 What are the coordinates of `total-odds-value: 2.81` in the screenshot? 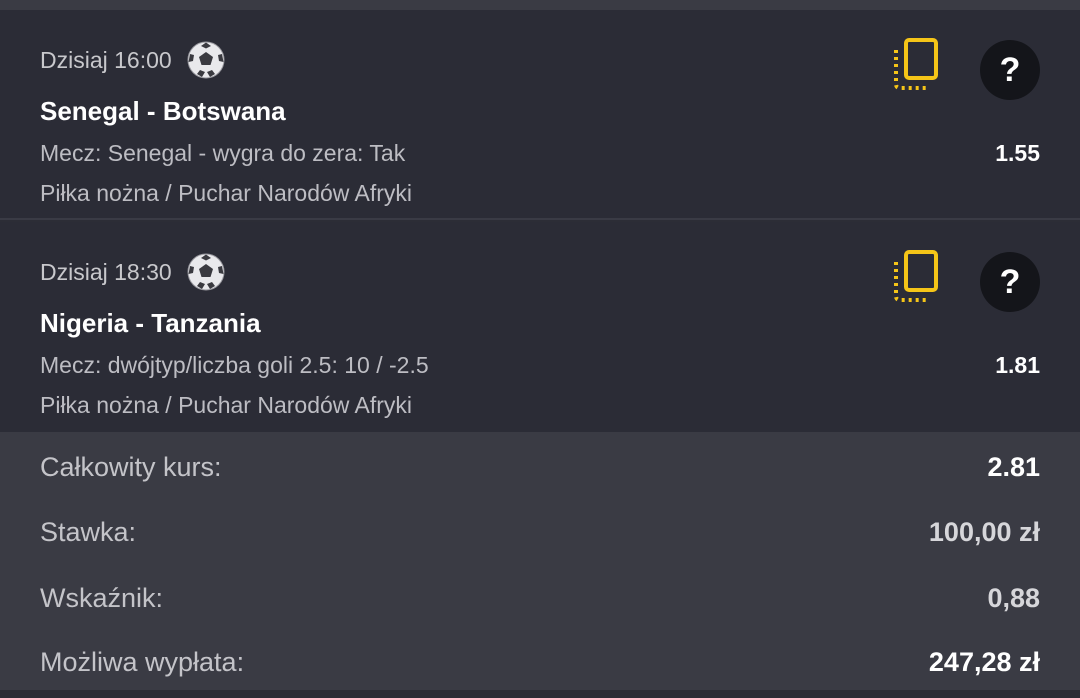 It's located at (1013, 467).